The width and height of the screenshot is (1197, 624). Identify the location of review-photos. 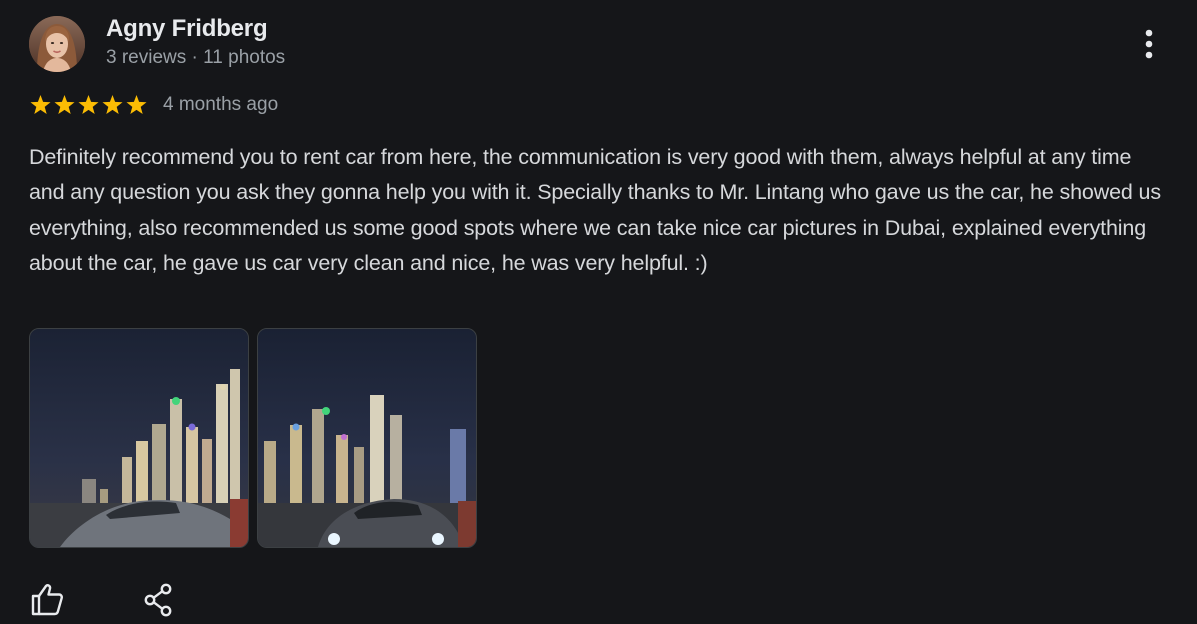
(253, 438).